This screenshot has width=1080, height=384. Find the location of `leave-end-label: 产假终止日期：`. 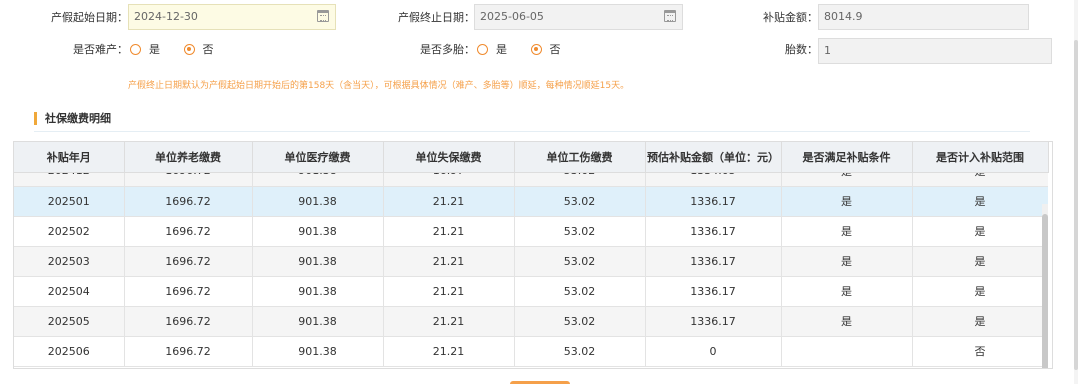

leave-end-label: 产假终止日期： is located at coordinates (436, 17).